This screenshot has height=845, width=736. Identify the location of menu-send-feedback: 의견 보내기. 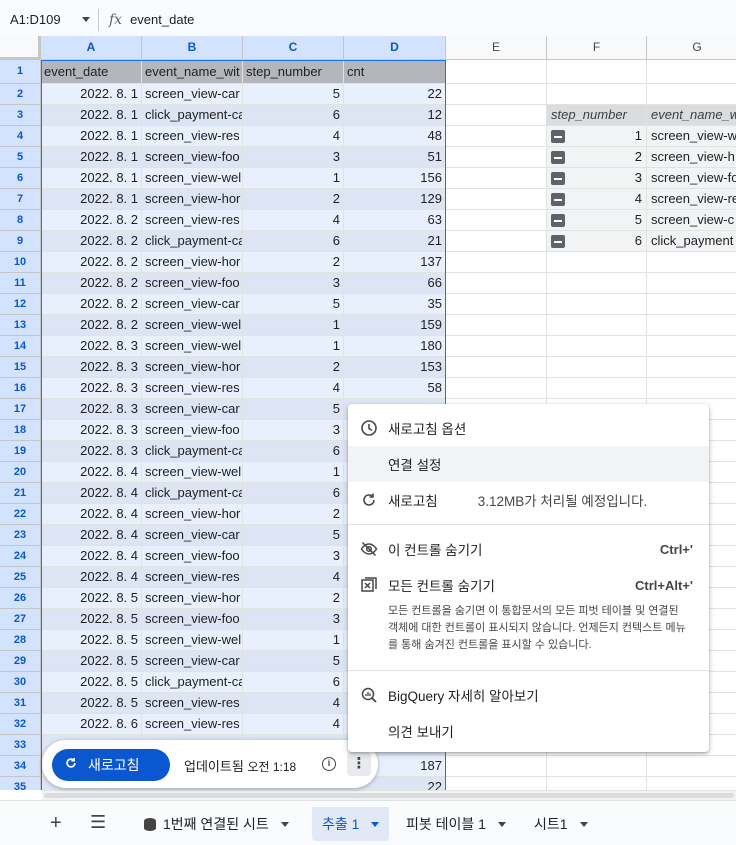
(528, 731).